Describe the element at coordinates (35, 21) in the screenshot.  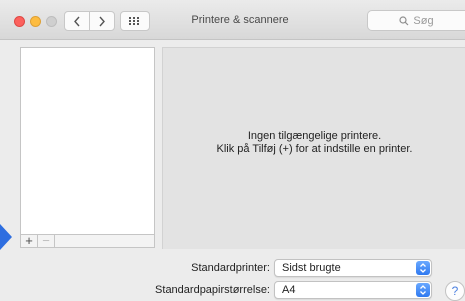
I see `minimize-window-button` at that location.